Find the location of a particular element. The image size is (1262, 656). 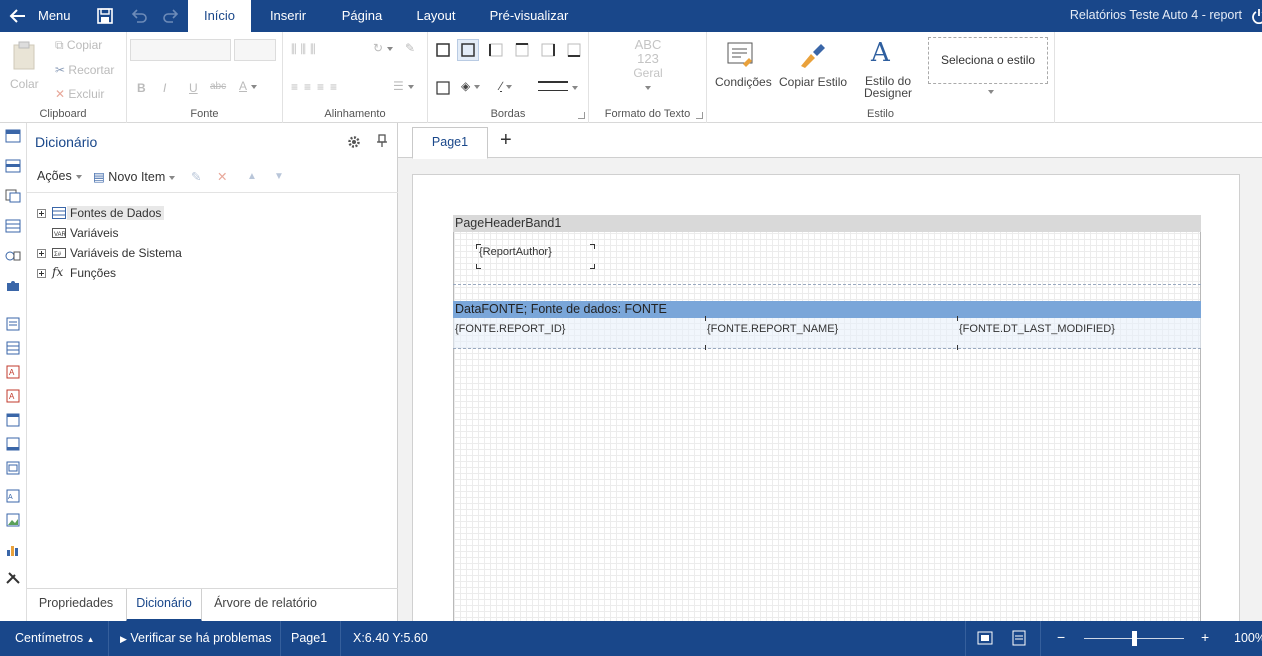

tab-inicio: Início is located at coordinates (219, 16).